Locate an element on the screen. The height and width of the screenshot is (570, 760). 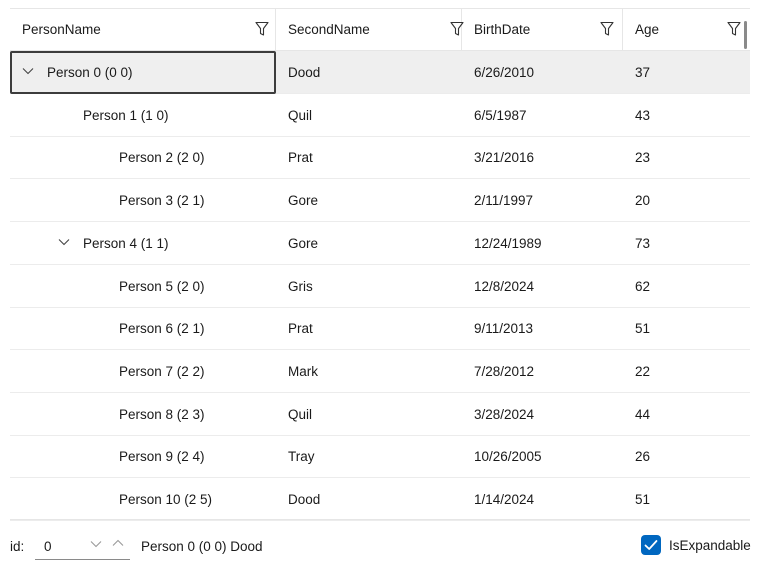
age-cell: 20 is located at coordinates (643, 201).